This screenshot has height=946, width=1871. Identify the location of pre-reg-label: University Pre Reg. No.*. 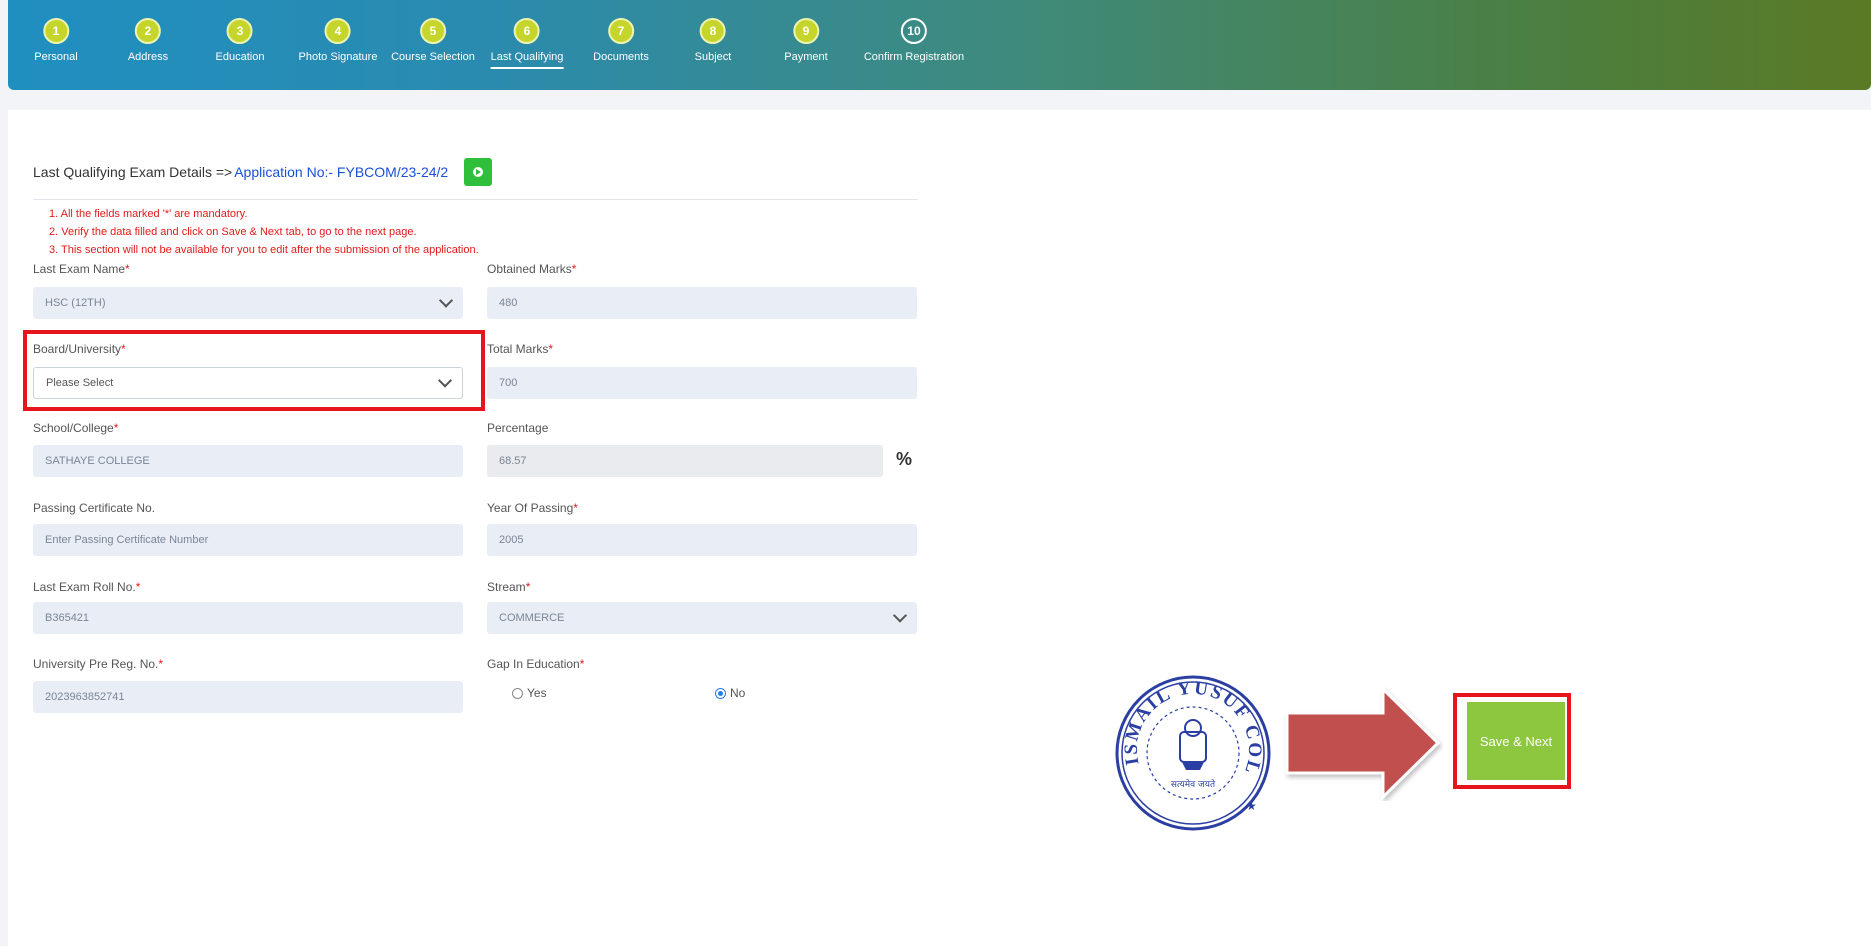
(98, 664).